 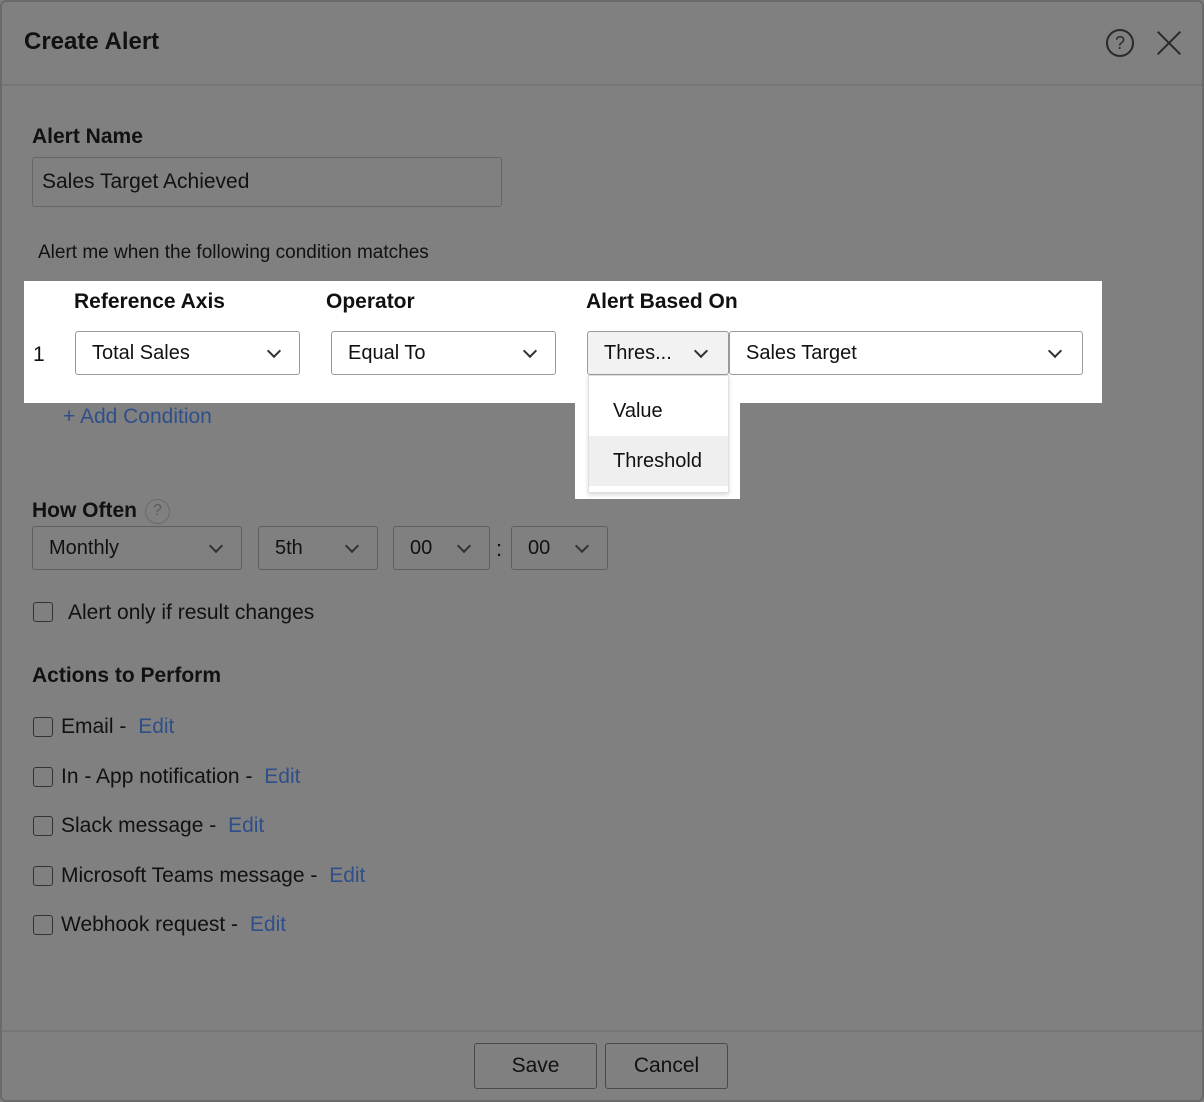 I want to click on action-label-teams: Microsoft Teams message - Edit, so click(x=213, y=876).